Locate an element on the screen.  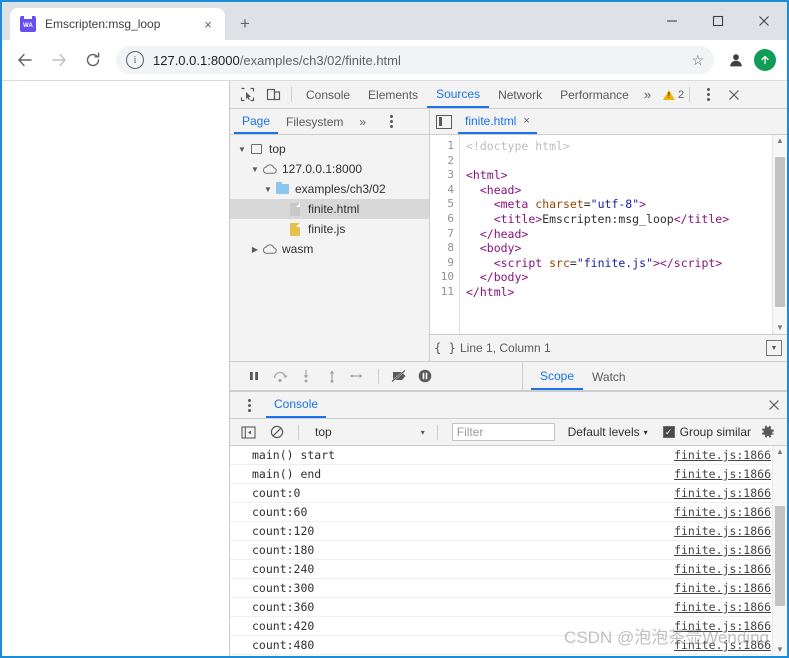
close-drawer-icon is located at coordinates (774, 405).